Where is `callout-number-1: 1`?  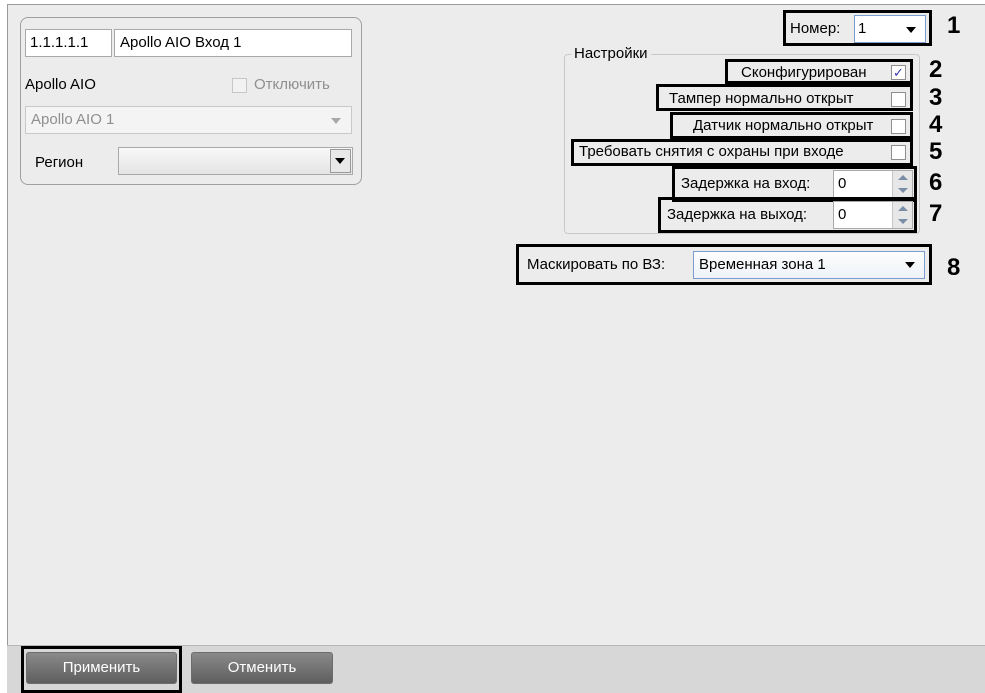
callout-number-1: 1 is located at coordinates (954, 25).